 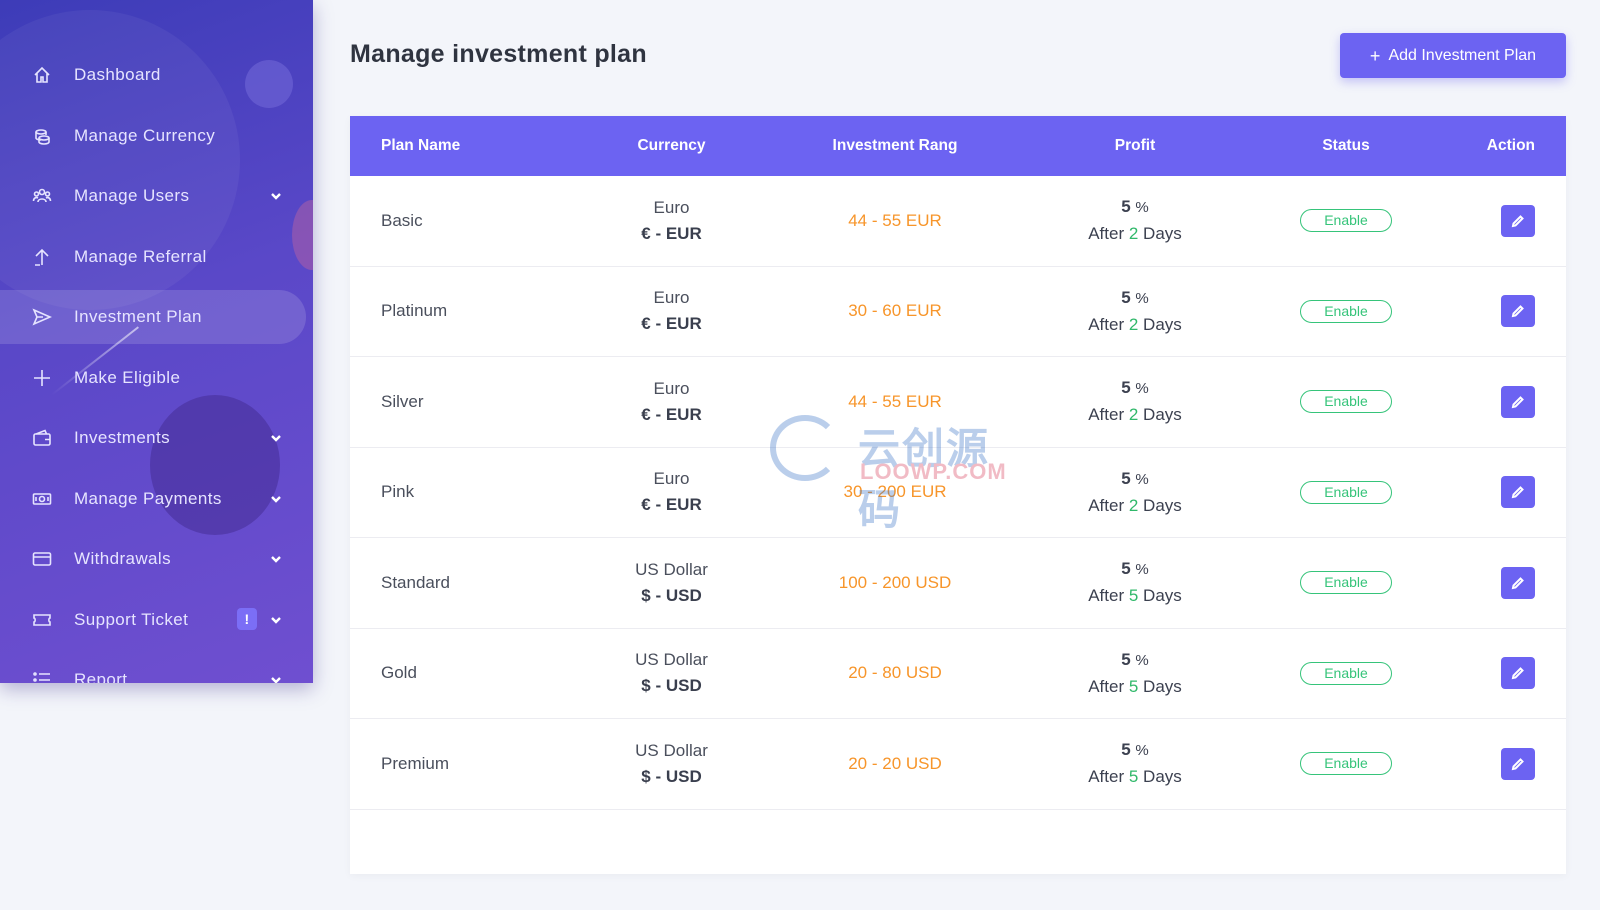 What do you see at coordinates (42, 559) in the screenshot?
I see `card-icon` at bounding box center [42, 559].